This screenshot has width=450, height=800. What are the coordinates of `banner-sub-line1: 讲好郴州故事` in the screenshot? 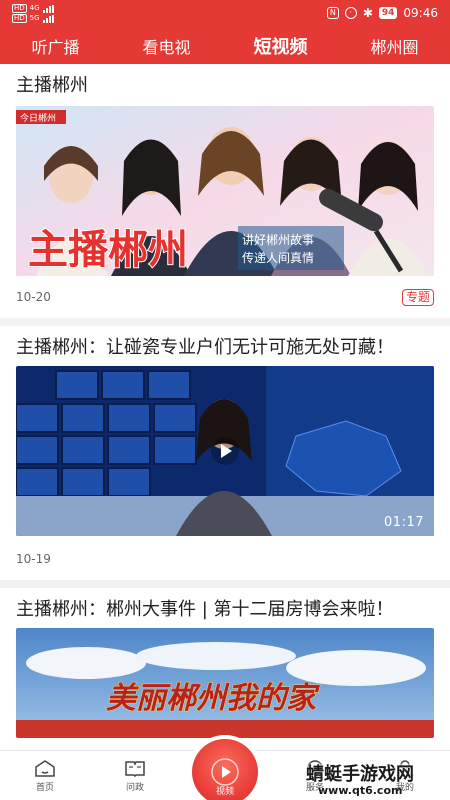 It's located at (278, 239).